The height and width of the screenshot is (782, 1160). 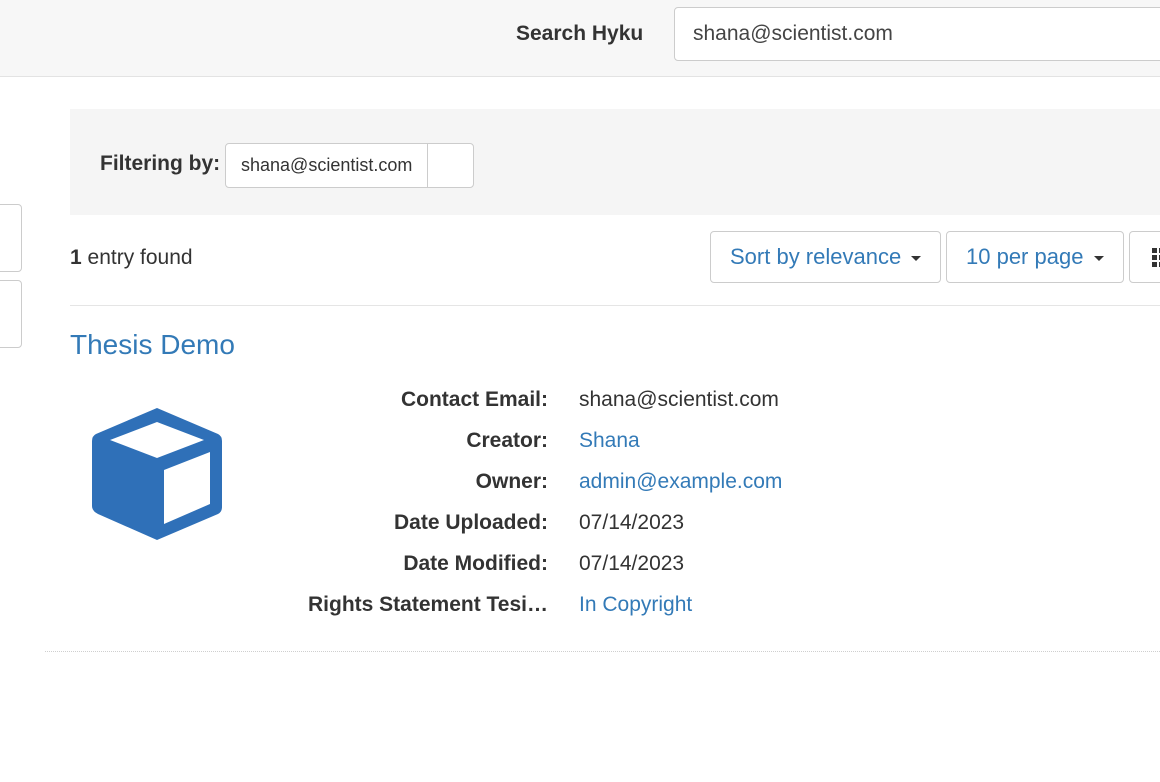 I want to click on meta-row-contact-email: Contact Email: shana@scientist.com, so click(x=580, y=403).